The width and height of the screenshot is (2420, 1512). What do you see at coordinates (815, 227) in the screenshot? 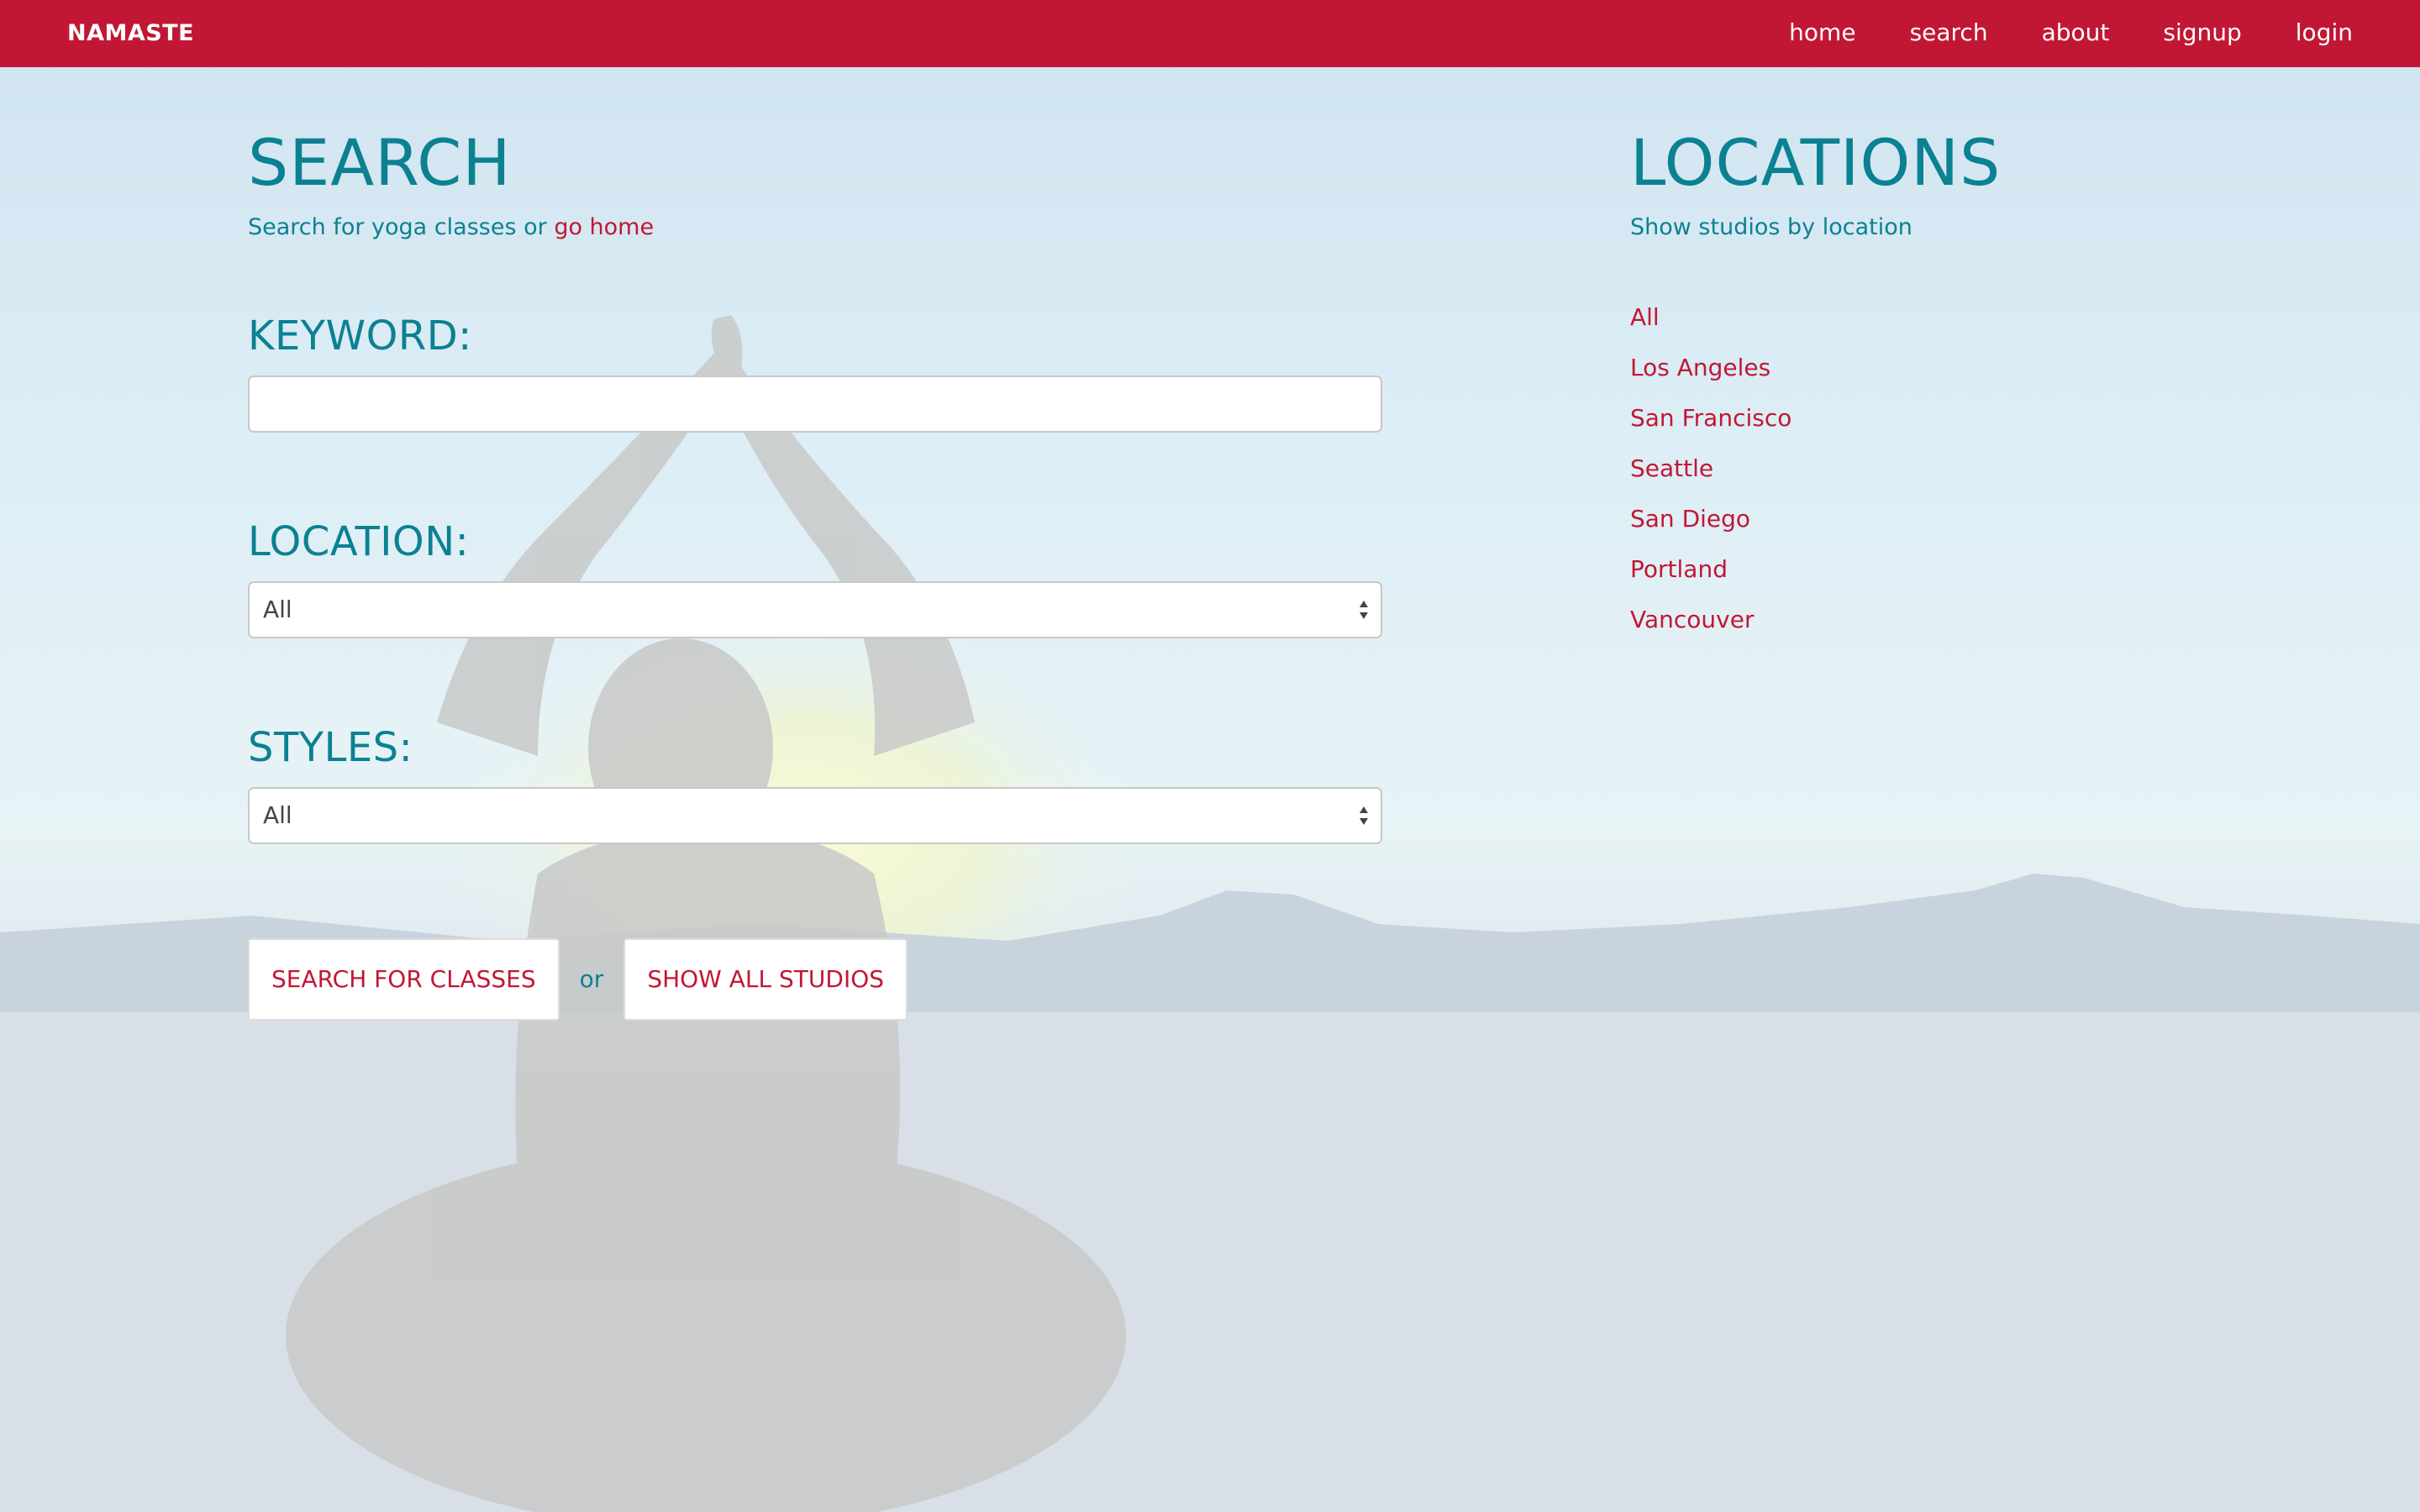
I see `search-subtitle: Search for yoga classes or go home` at bounding box center [815, 227].